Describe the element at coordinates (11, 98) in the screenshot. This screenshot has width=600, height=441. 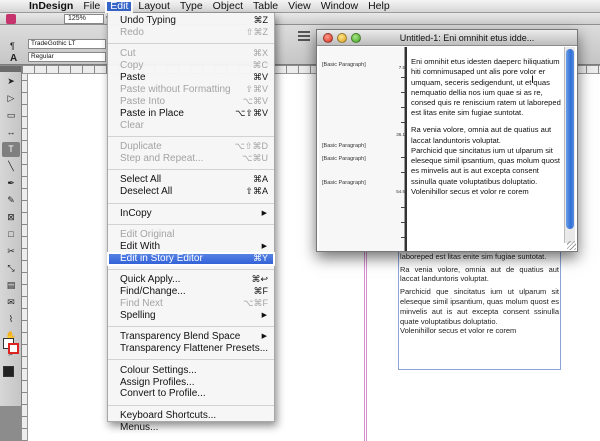
I see `direct-selection-tool-icon: ▷` at that location.